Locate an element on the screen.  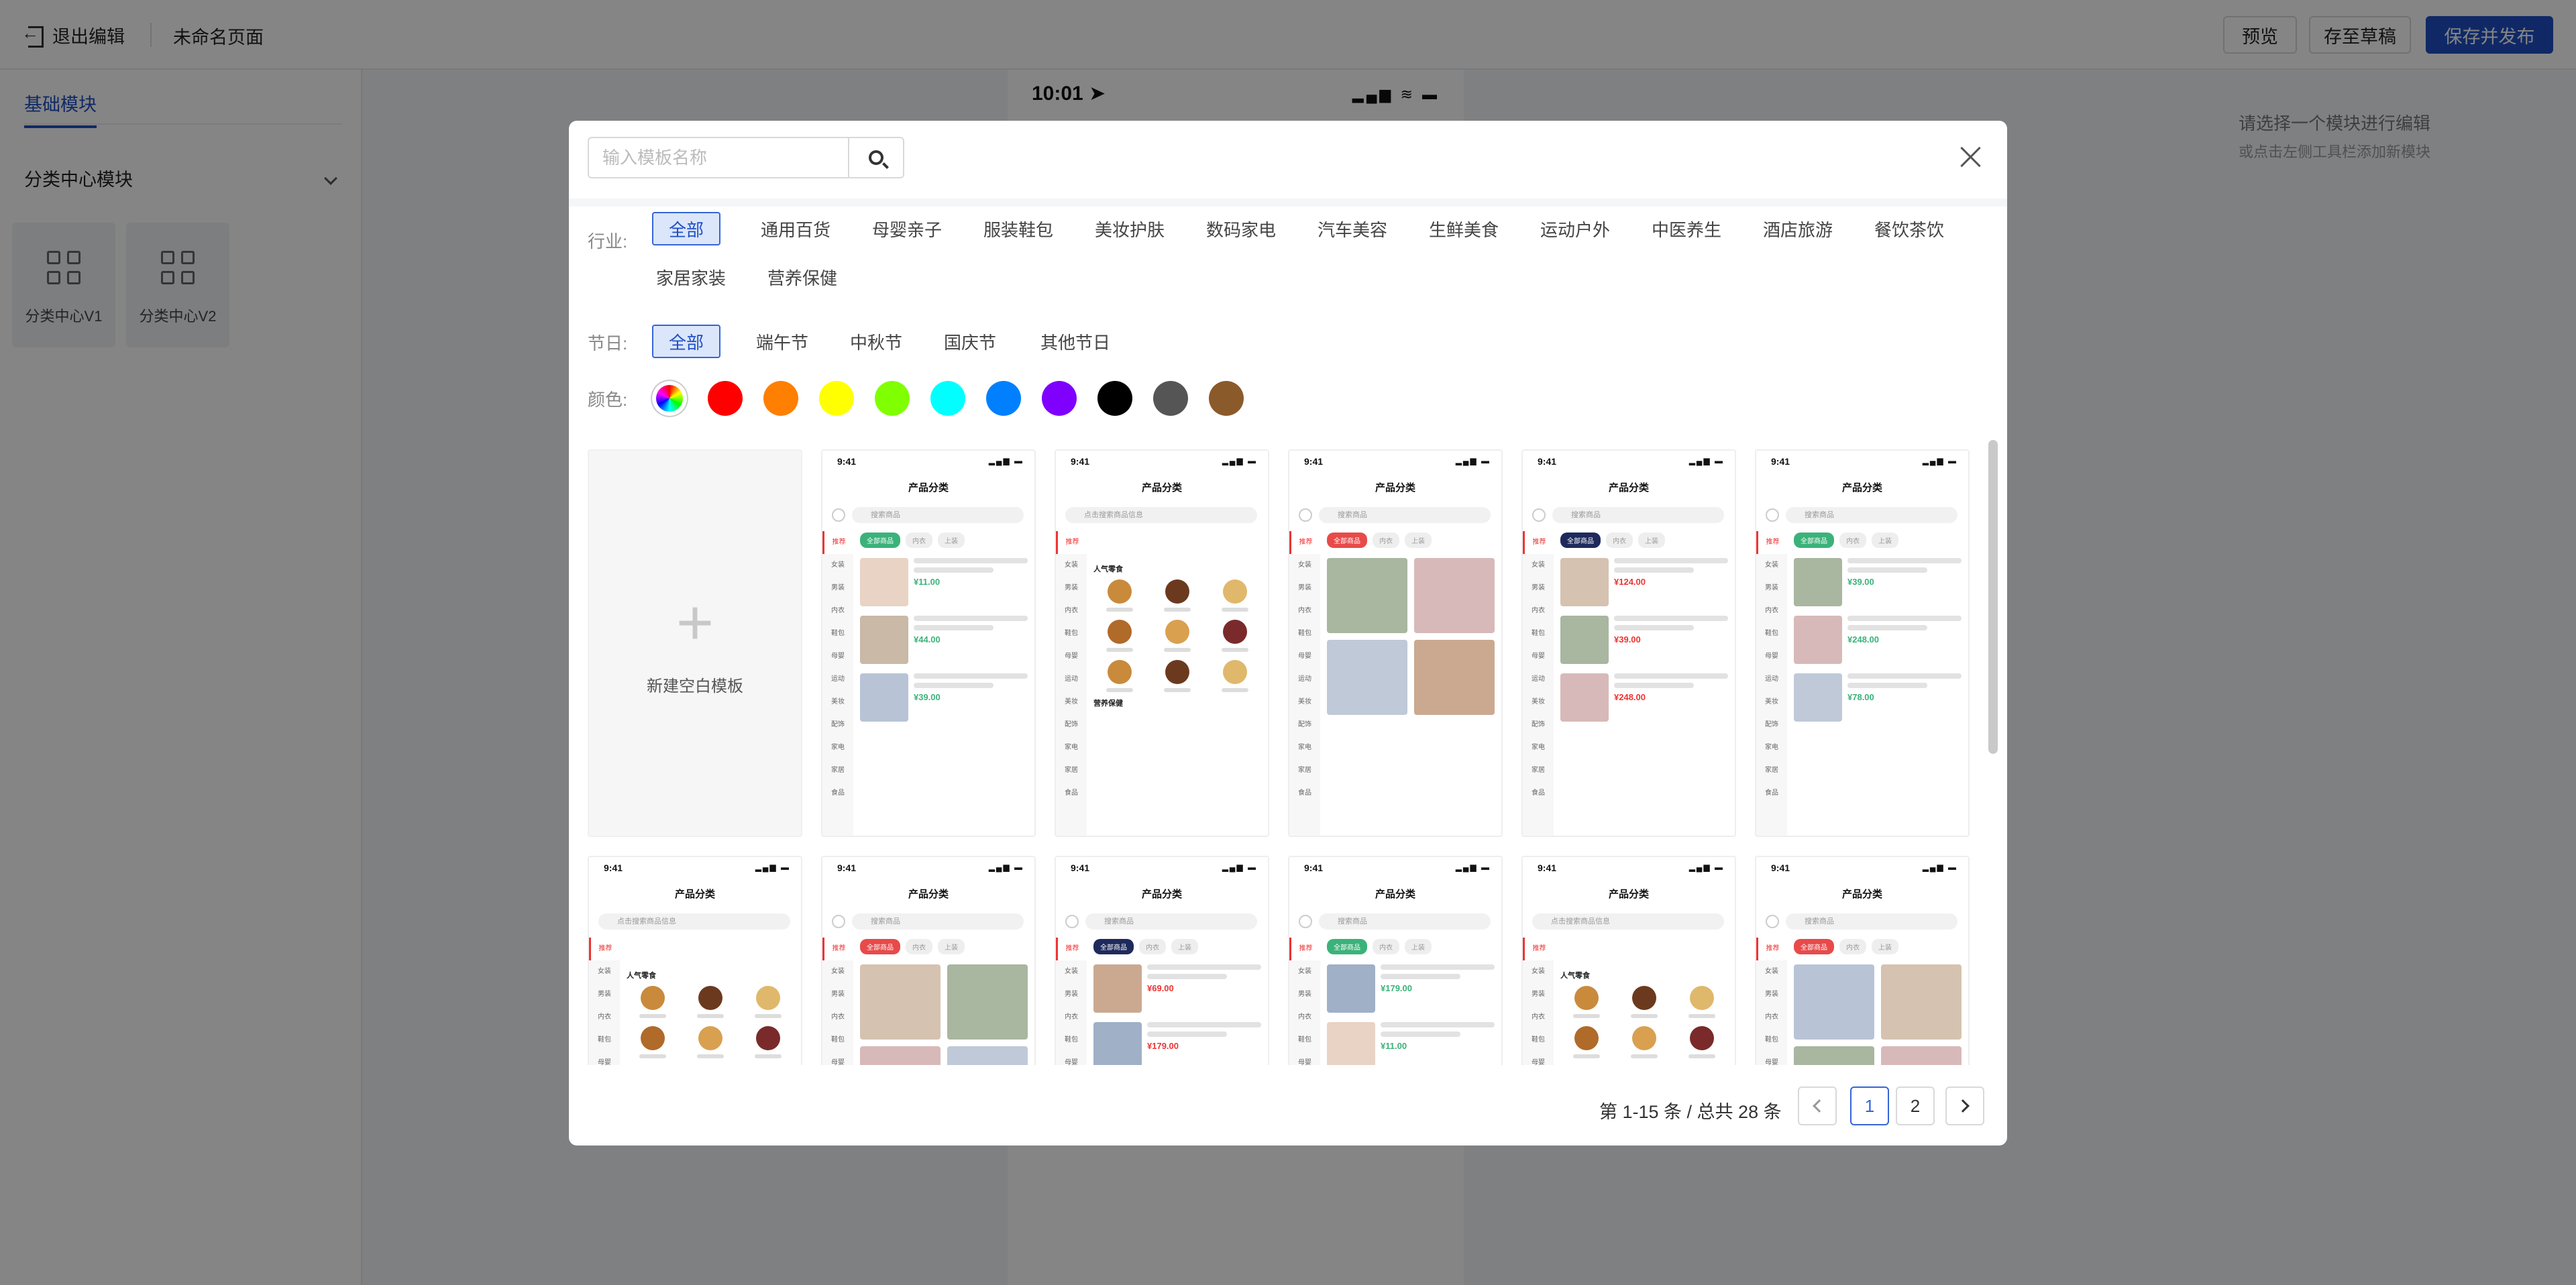
industry-chip: 餐饮茶饮 is located at coordinates (1909, 228).